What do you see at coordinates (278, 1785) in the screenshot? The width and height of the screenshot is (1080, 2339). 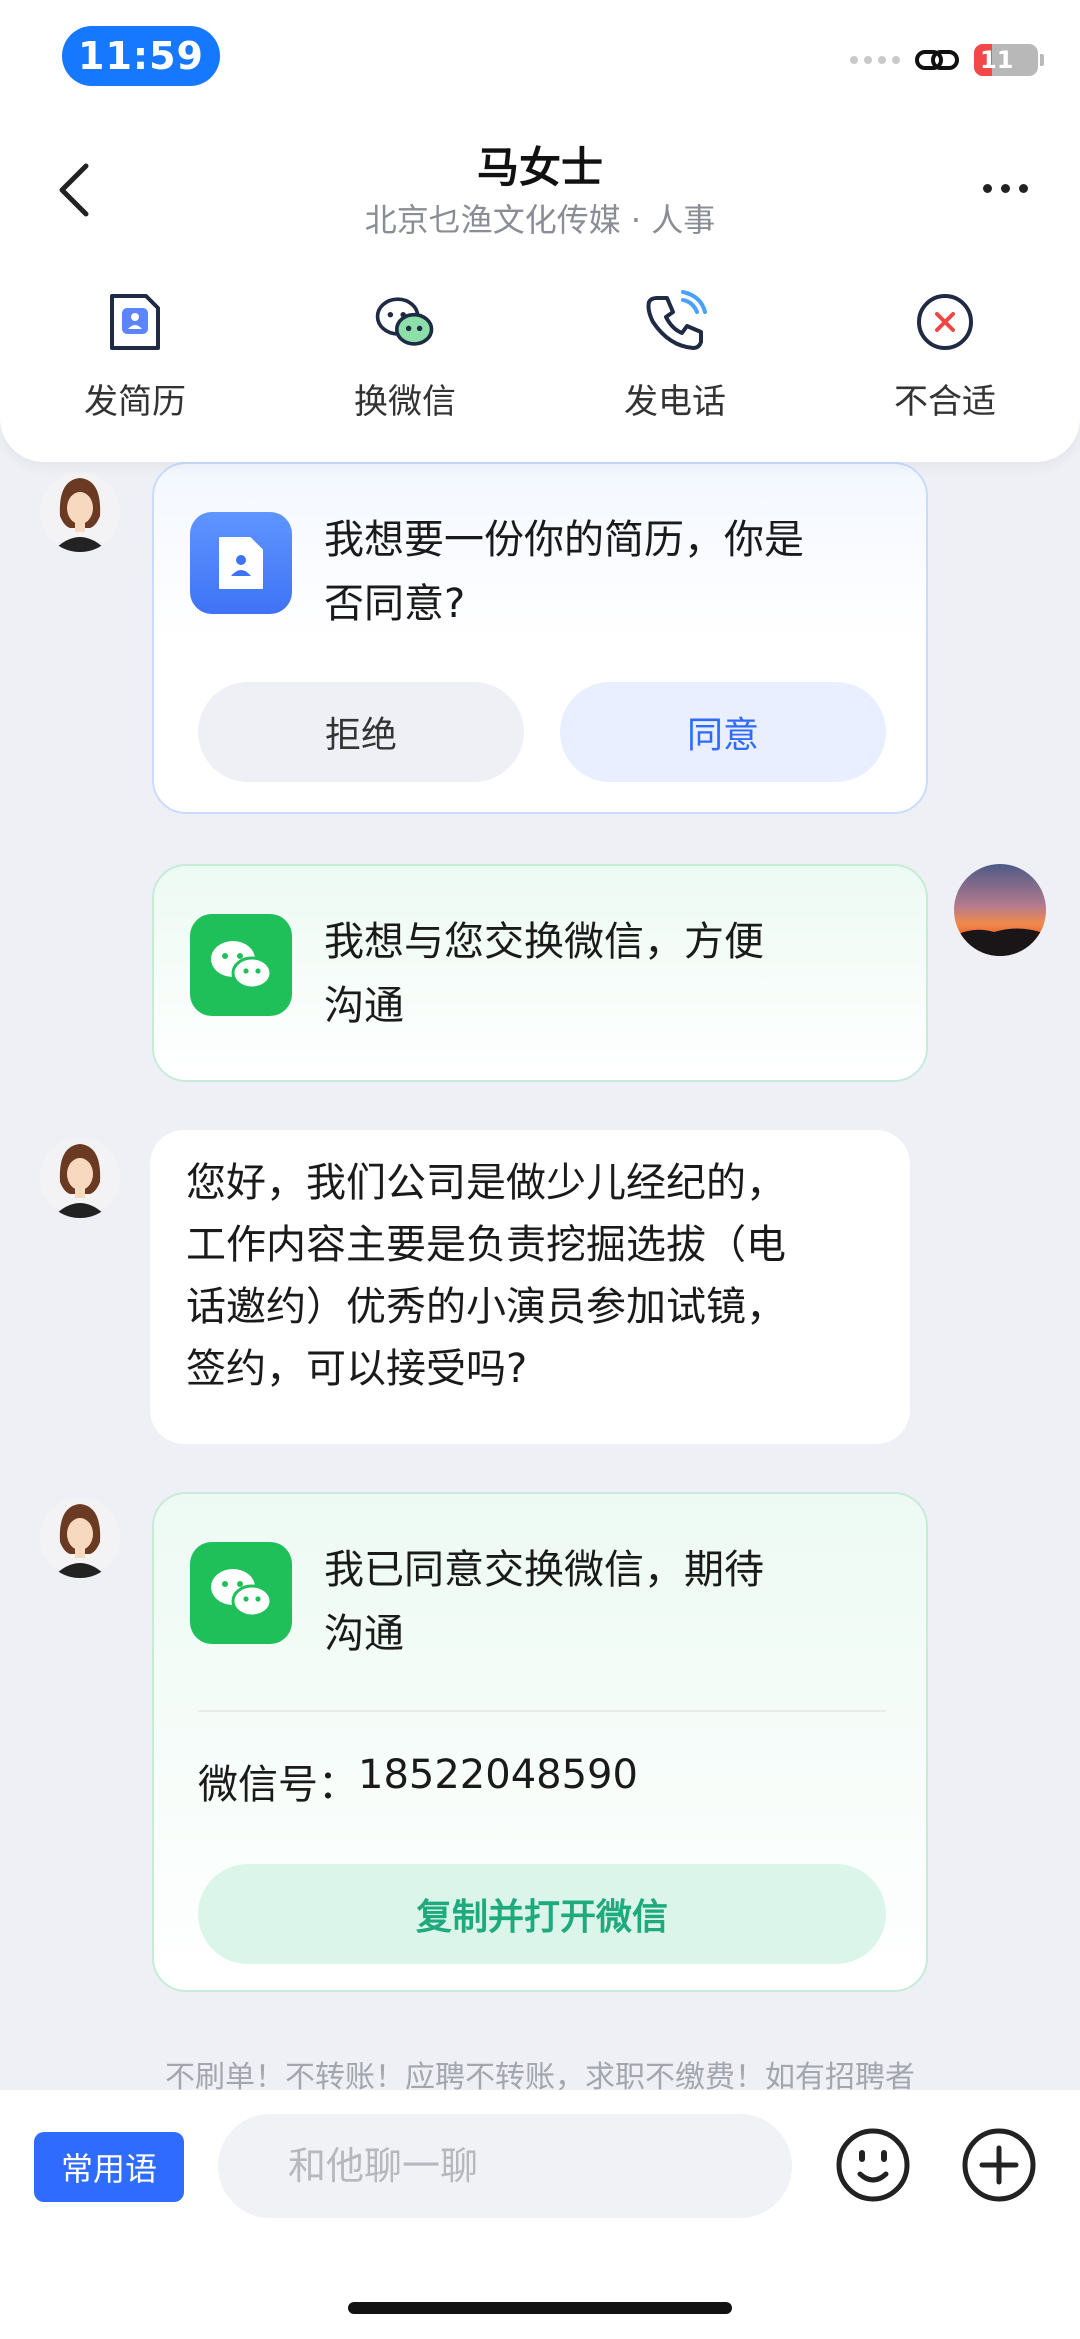 I see `wechat-id-label: 微信号：` at bounding box center [278, 1785].